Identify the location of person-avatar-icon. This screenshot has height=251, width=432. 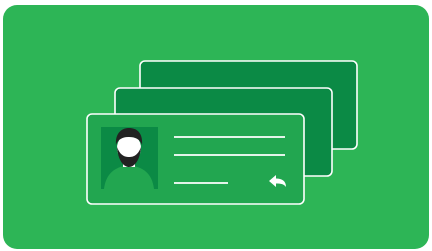
(129, 158).